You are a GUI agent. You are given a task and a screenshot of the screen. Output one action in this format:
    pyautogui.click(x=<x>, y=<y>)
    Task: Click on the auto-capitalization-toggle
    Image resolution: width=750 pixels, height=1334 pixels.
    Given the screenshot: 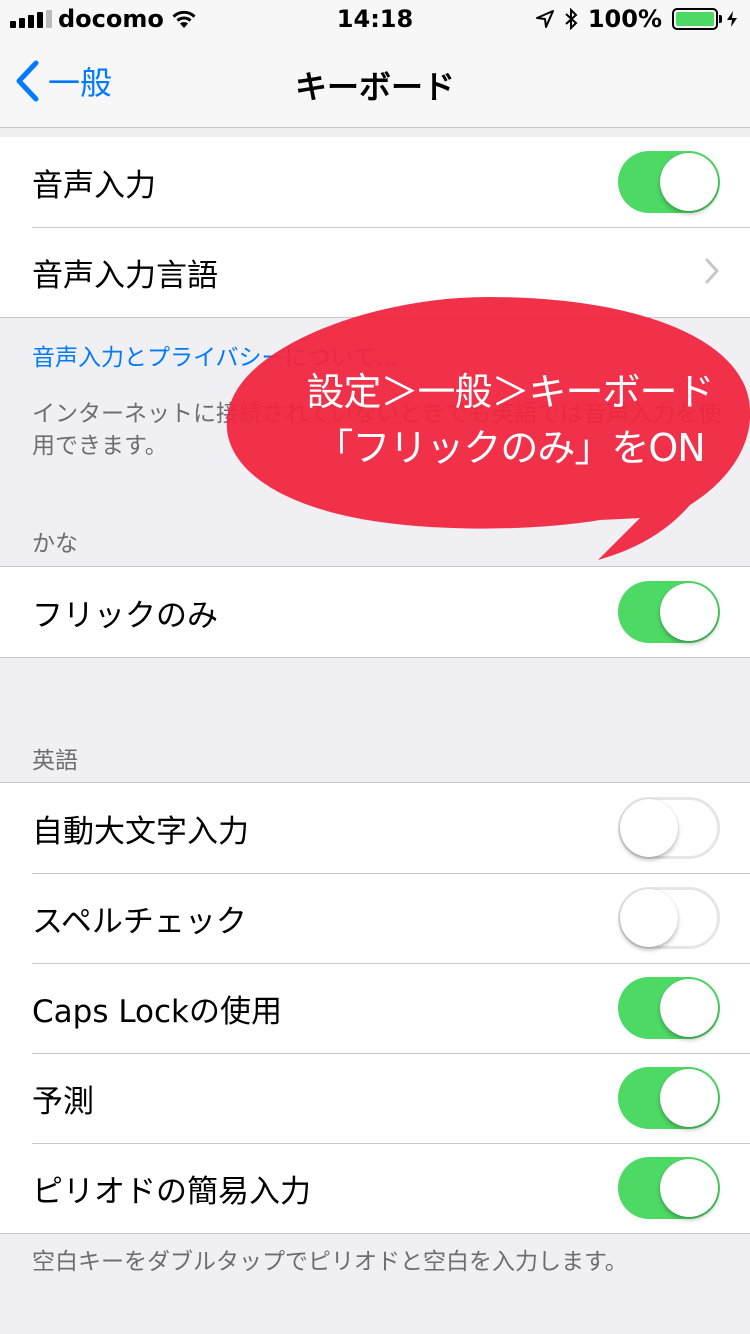 What is the action you would take?
    pyautogui.click(x=669, y=828)
    